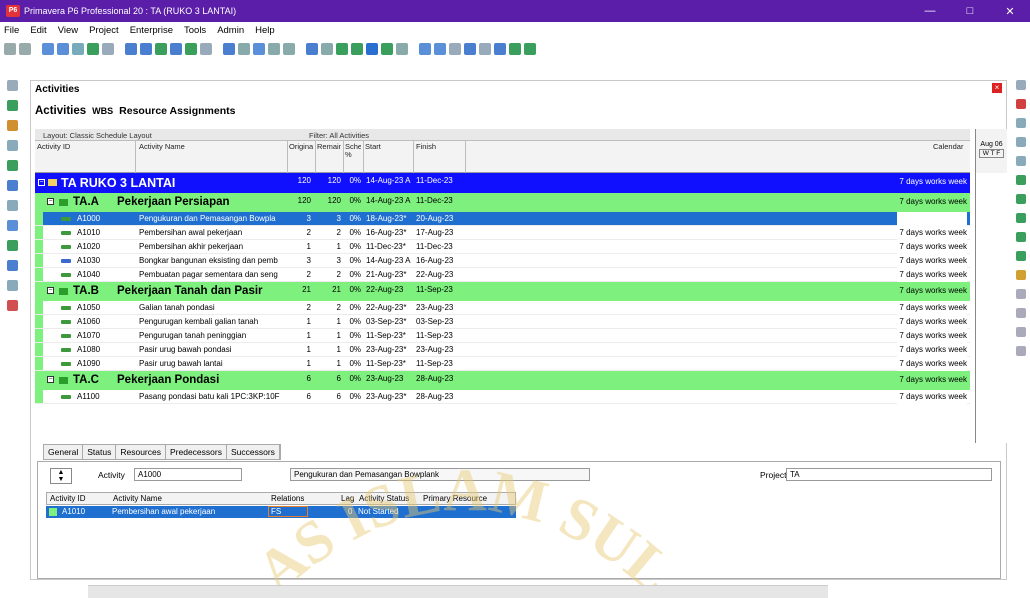 This screenshot has width=1030, height=598. I want to click on delete-icon, so click(1021, 104).